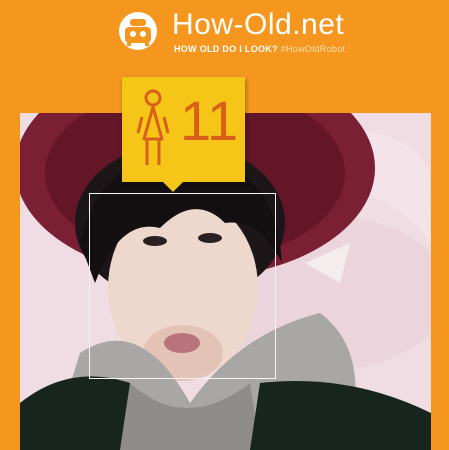  Describe the element at coordinates (153, 127) in the screenshot. I see `female-icon` at that location.